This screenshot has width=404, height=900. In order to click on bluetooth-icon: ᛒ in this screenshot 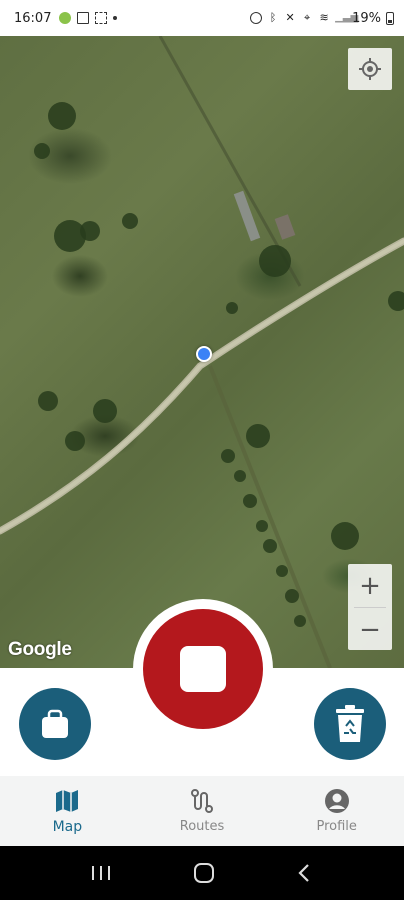, I will do `click(273, 17)`.